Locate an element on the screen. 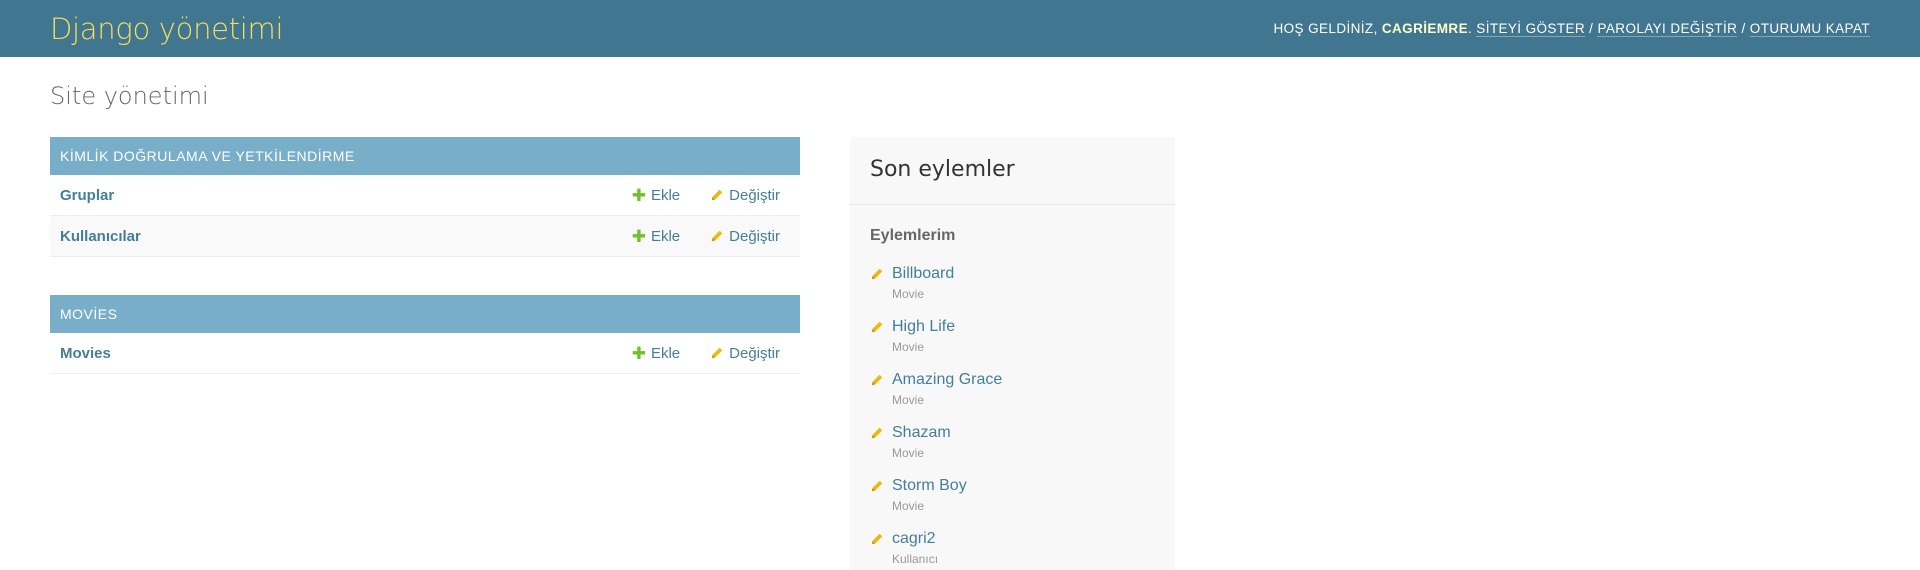 The width and height of the screenshot is (1920, 570). list-item: cagri2 Kullanıcı is located at coordinates (1012, 550).